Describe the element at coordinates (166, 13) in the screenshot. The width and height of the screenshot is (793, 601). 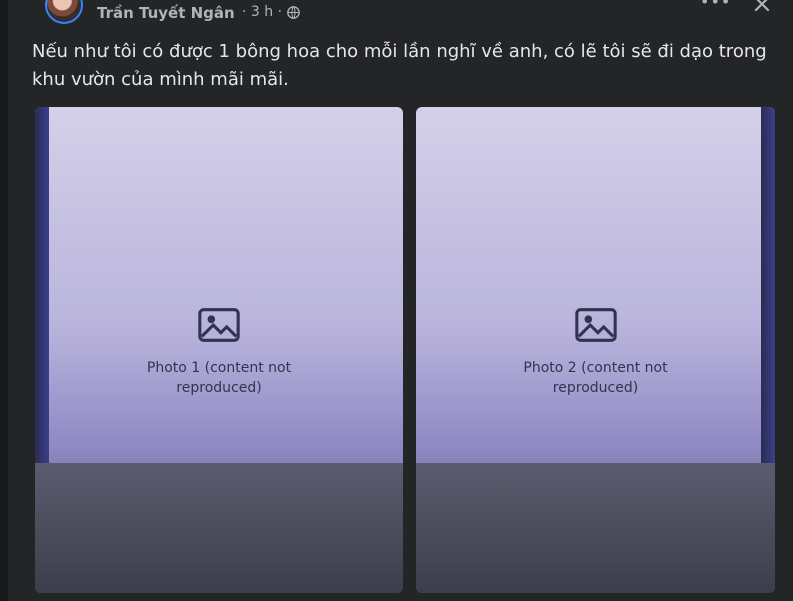
I see `author-name: Trần Tuyết Ngân` at that location.